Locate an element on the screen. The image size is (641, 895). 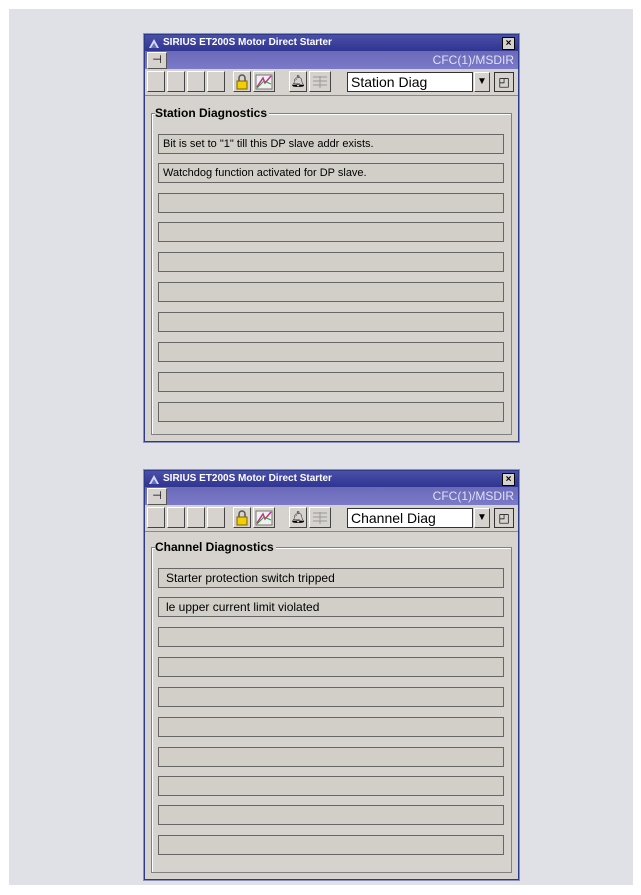
group-title: Station Diagnostics is located at coordinates (212, 113).